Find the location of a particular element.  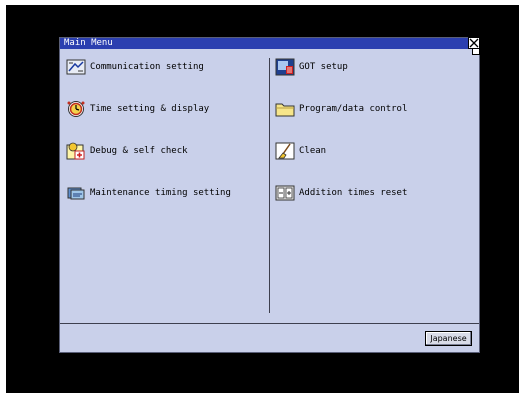

column-divider is located at coordinates (269, 185).